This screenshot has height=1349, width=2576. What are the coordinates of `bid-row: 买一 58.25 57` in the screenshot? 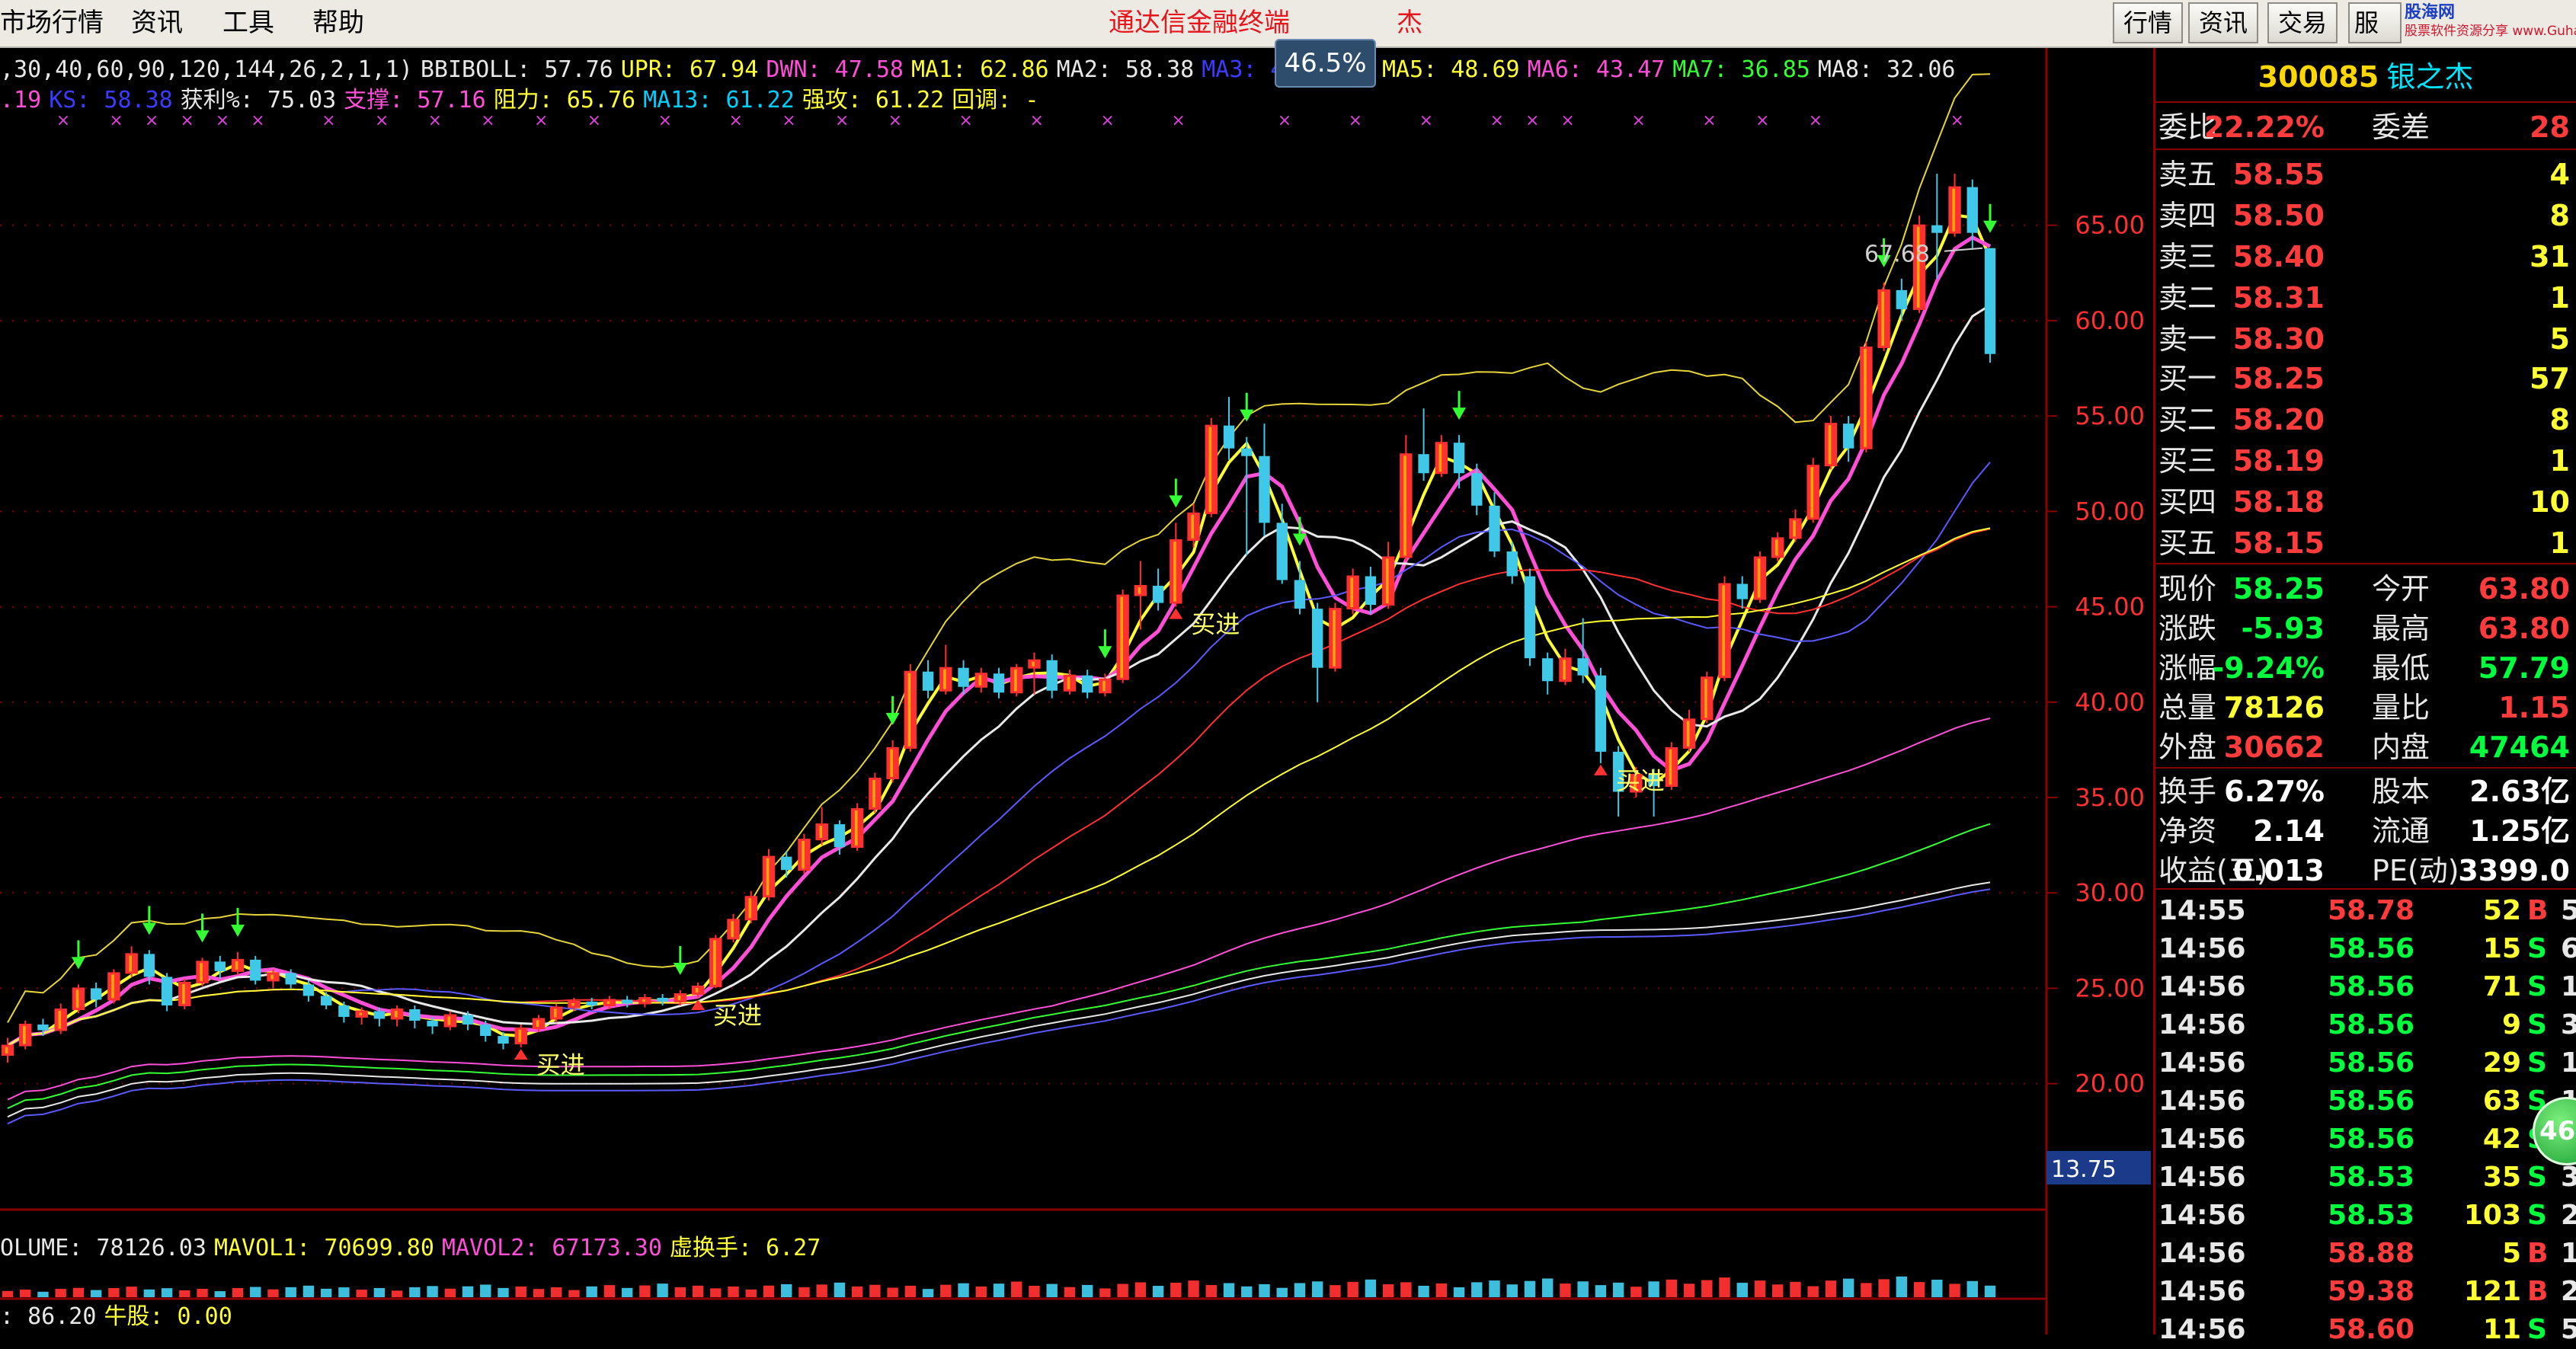 It's located at (2365, 378).